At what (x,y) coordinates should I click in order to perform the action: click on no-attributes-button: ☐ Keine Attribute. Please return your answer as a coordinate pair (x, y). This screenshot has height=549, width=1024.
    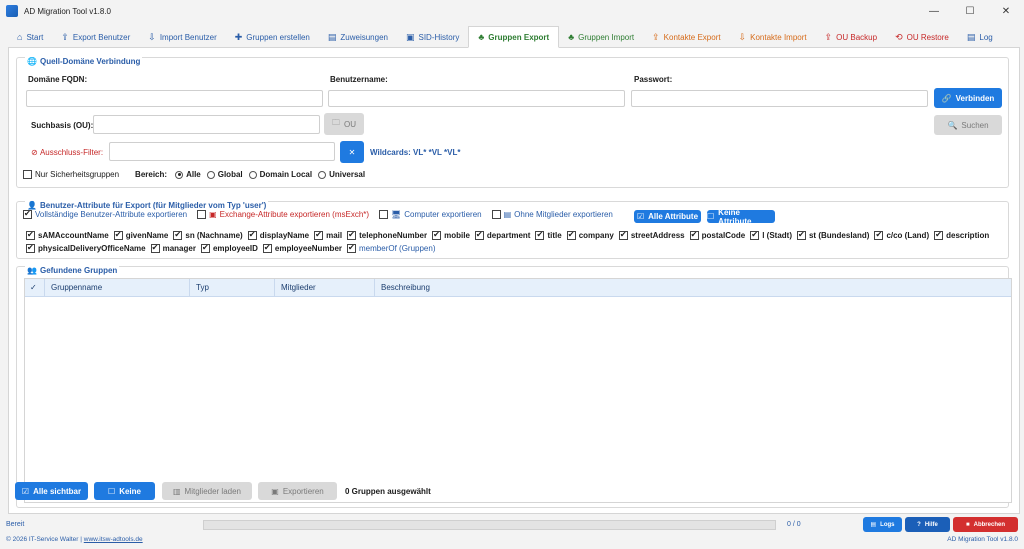
    Looking at the image, I should click on (741, 217).